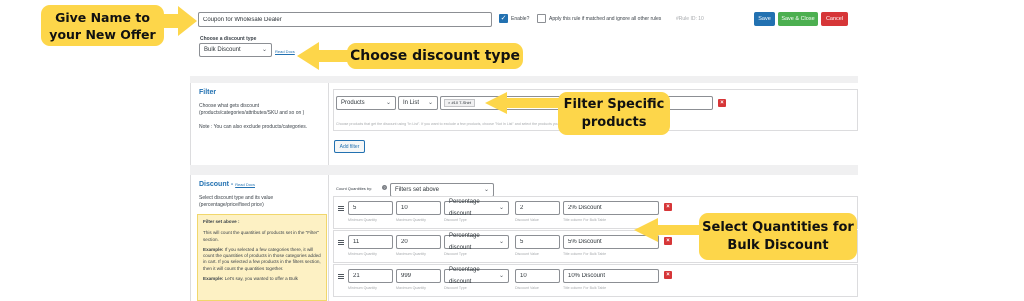 The height and width of the screenshot is (301, 1024). I want to click on save-button: Save, so click(764, 19).